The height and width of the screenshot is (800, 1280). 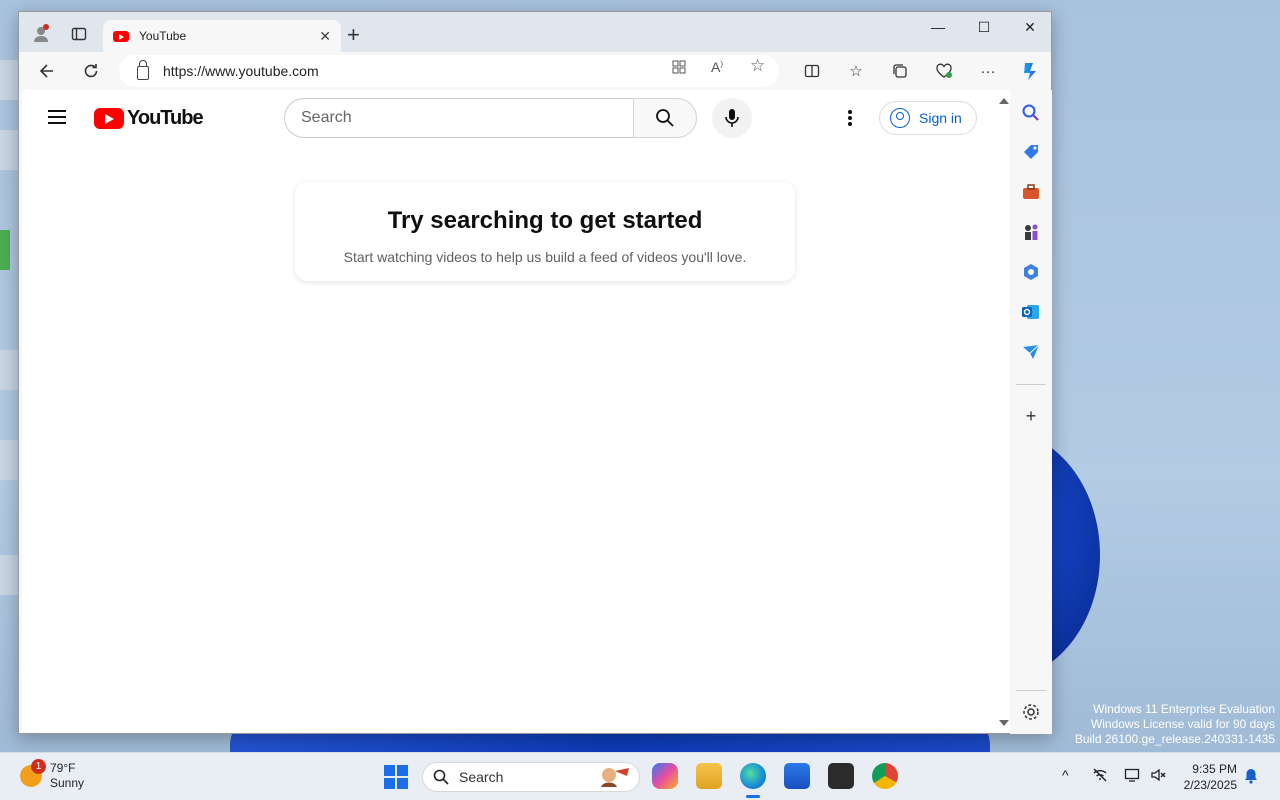 I want to click on edge-taskbar-icon, so click(x=753, y=776).